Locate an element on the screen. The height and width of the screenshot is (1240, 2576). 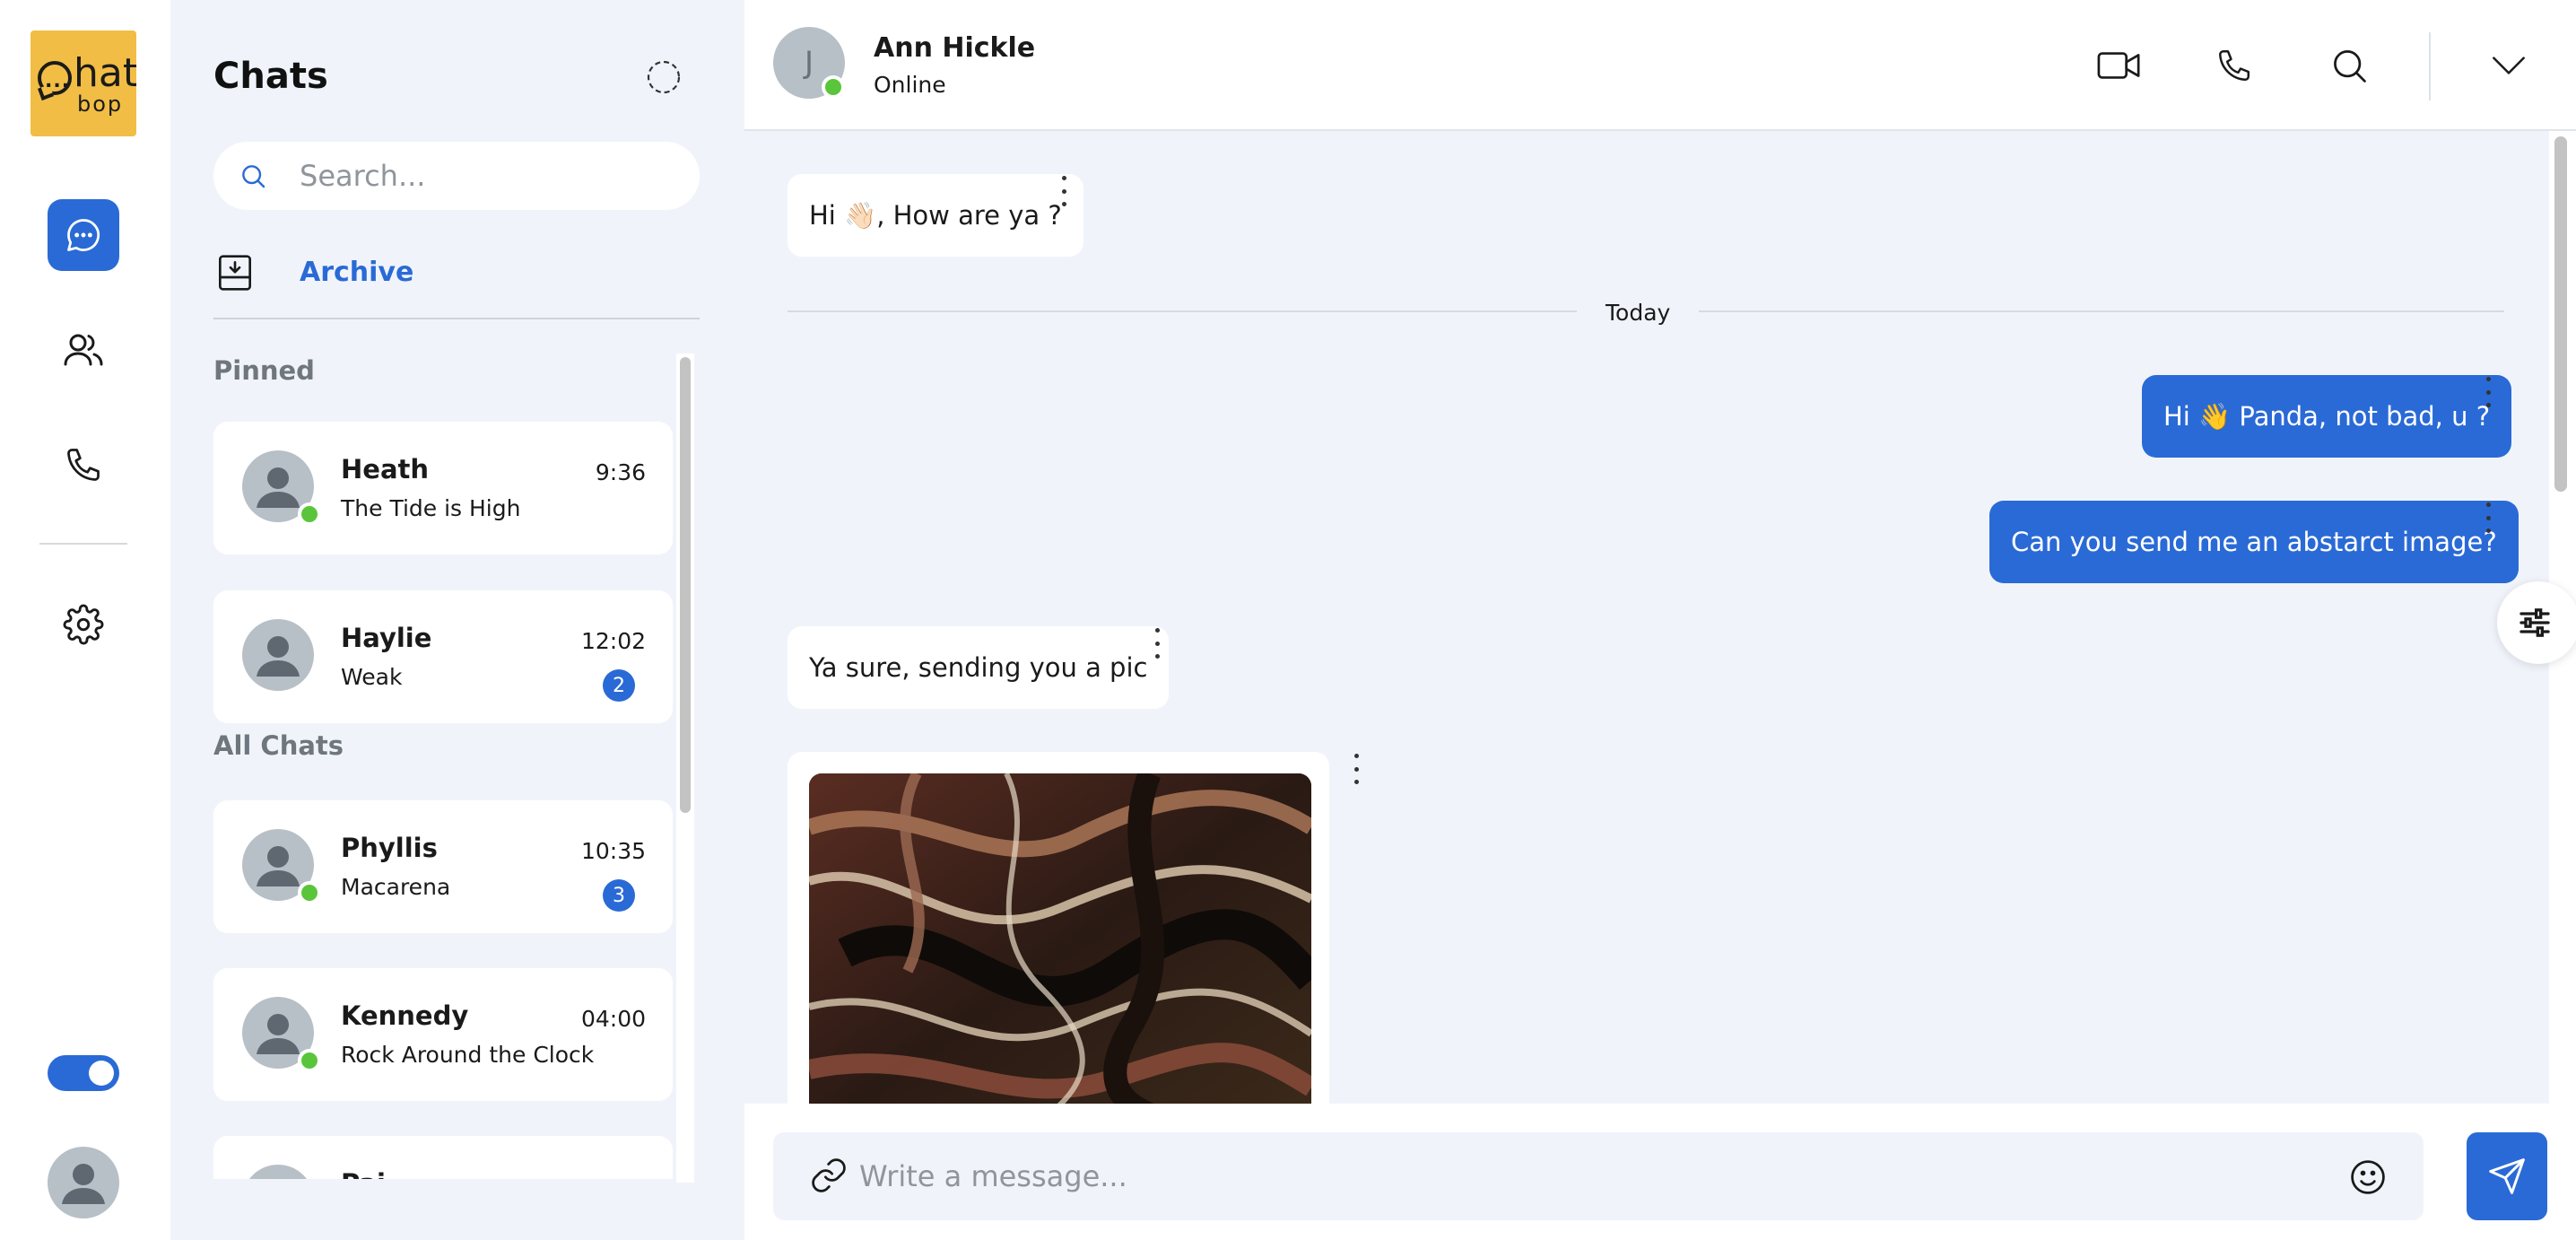
conversation-header: J Ann Hickle Online is located at coordinates (1660, 65).